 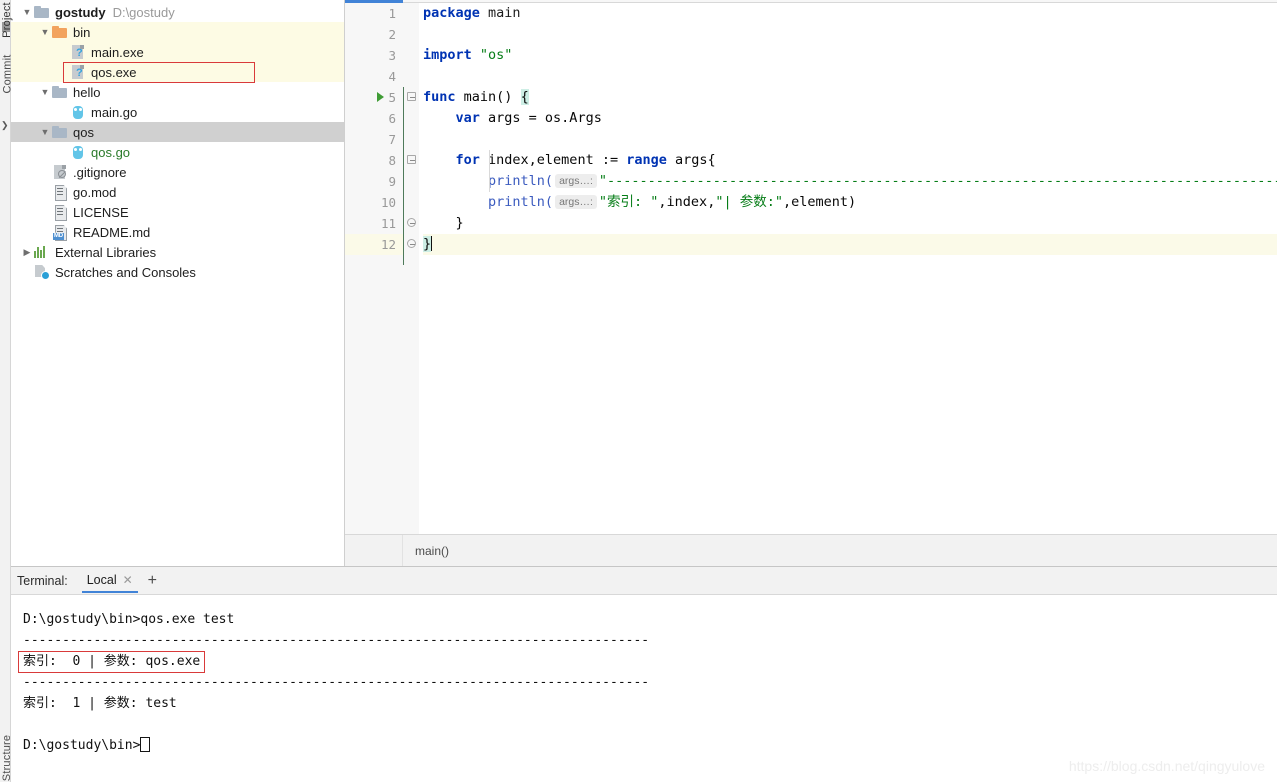 What do you see at coordinates (504, 13) in the screenshot?
I see `package-name: main` at bounding box center [504, 13].